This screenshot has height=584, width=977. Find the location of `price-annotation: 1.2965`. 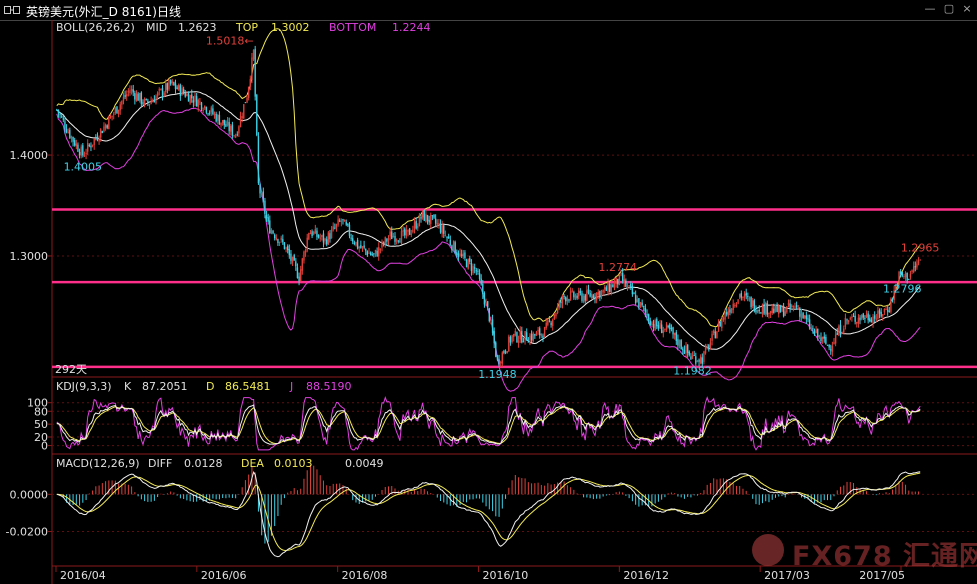

price-annotation: 1.2965 is located at coordinates (920, 247).